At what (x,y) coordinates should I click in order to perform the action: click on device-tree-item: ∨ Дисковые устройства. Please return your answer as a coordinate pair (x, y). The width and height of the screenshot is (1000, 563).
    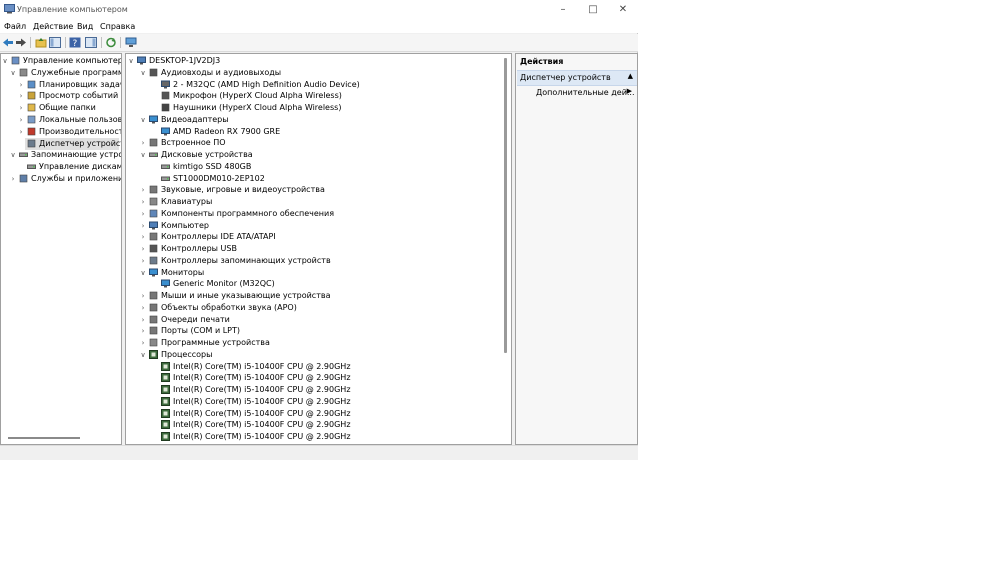
    Looking at the image, I should click on (318, 155).